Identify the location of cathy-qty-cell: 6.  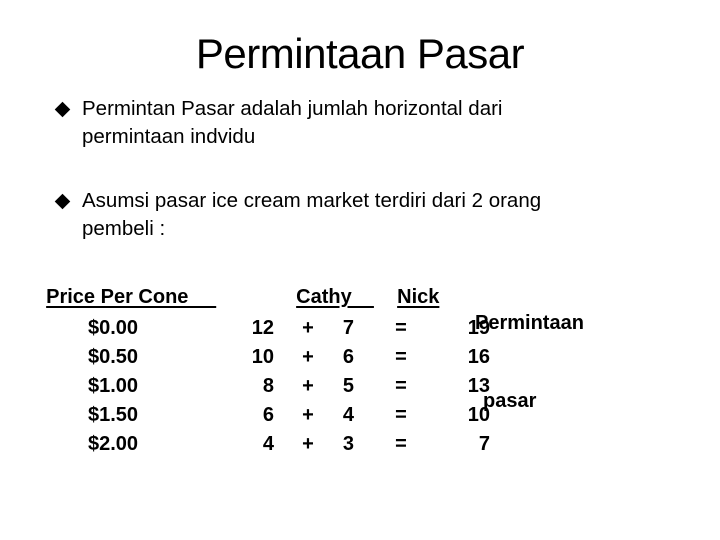
(268, 415).